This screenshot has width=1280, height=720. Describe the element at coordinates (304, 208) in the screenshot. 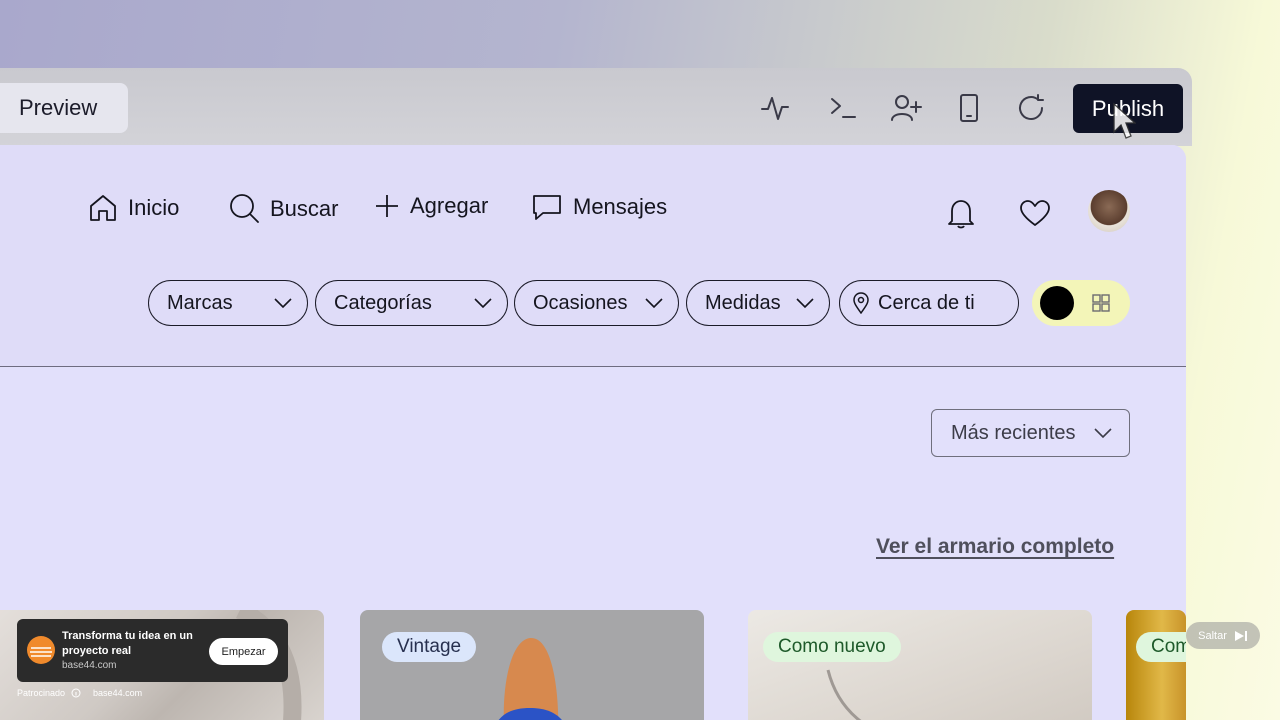

I see `nav-label: Buscar` at that location.